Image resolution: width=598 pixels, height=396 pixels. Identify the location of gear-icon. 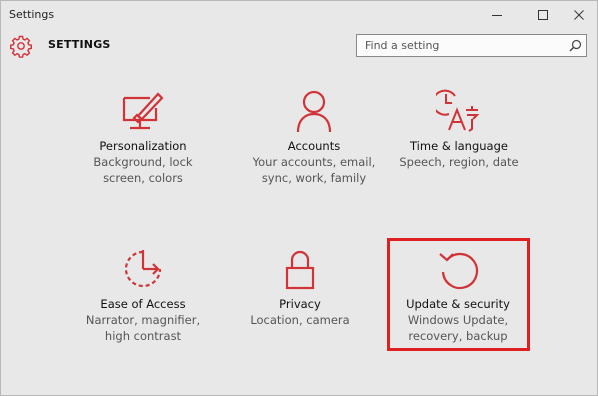
(21, 46).